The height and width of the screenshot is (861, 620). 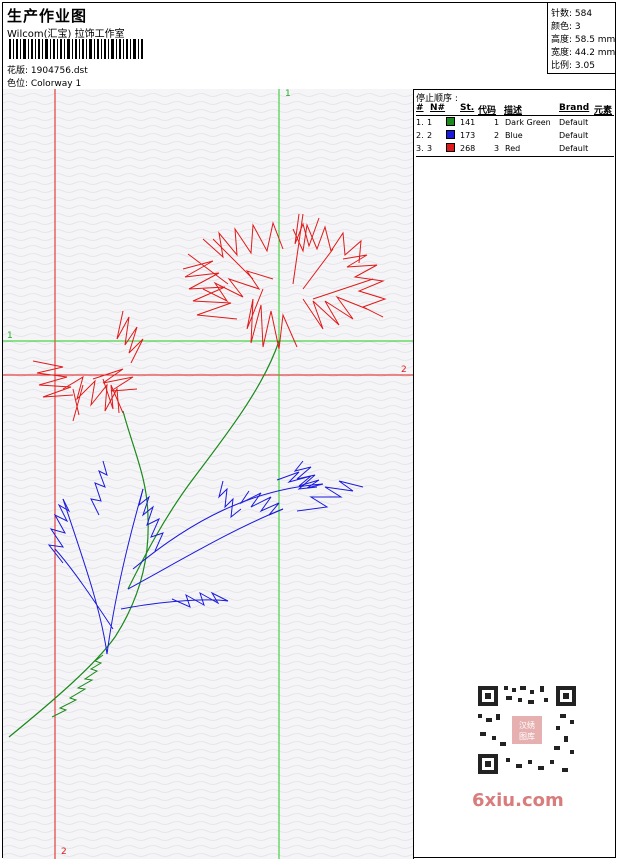 What do you see at coordinates (47, 16) in the screenshot?
I see `page-title: 生产作业图` at bounding box center [47, 16].